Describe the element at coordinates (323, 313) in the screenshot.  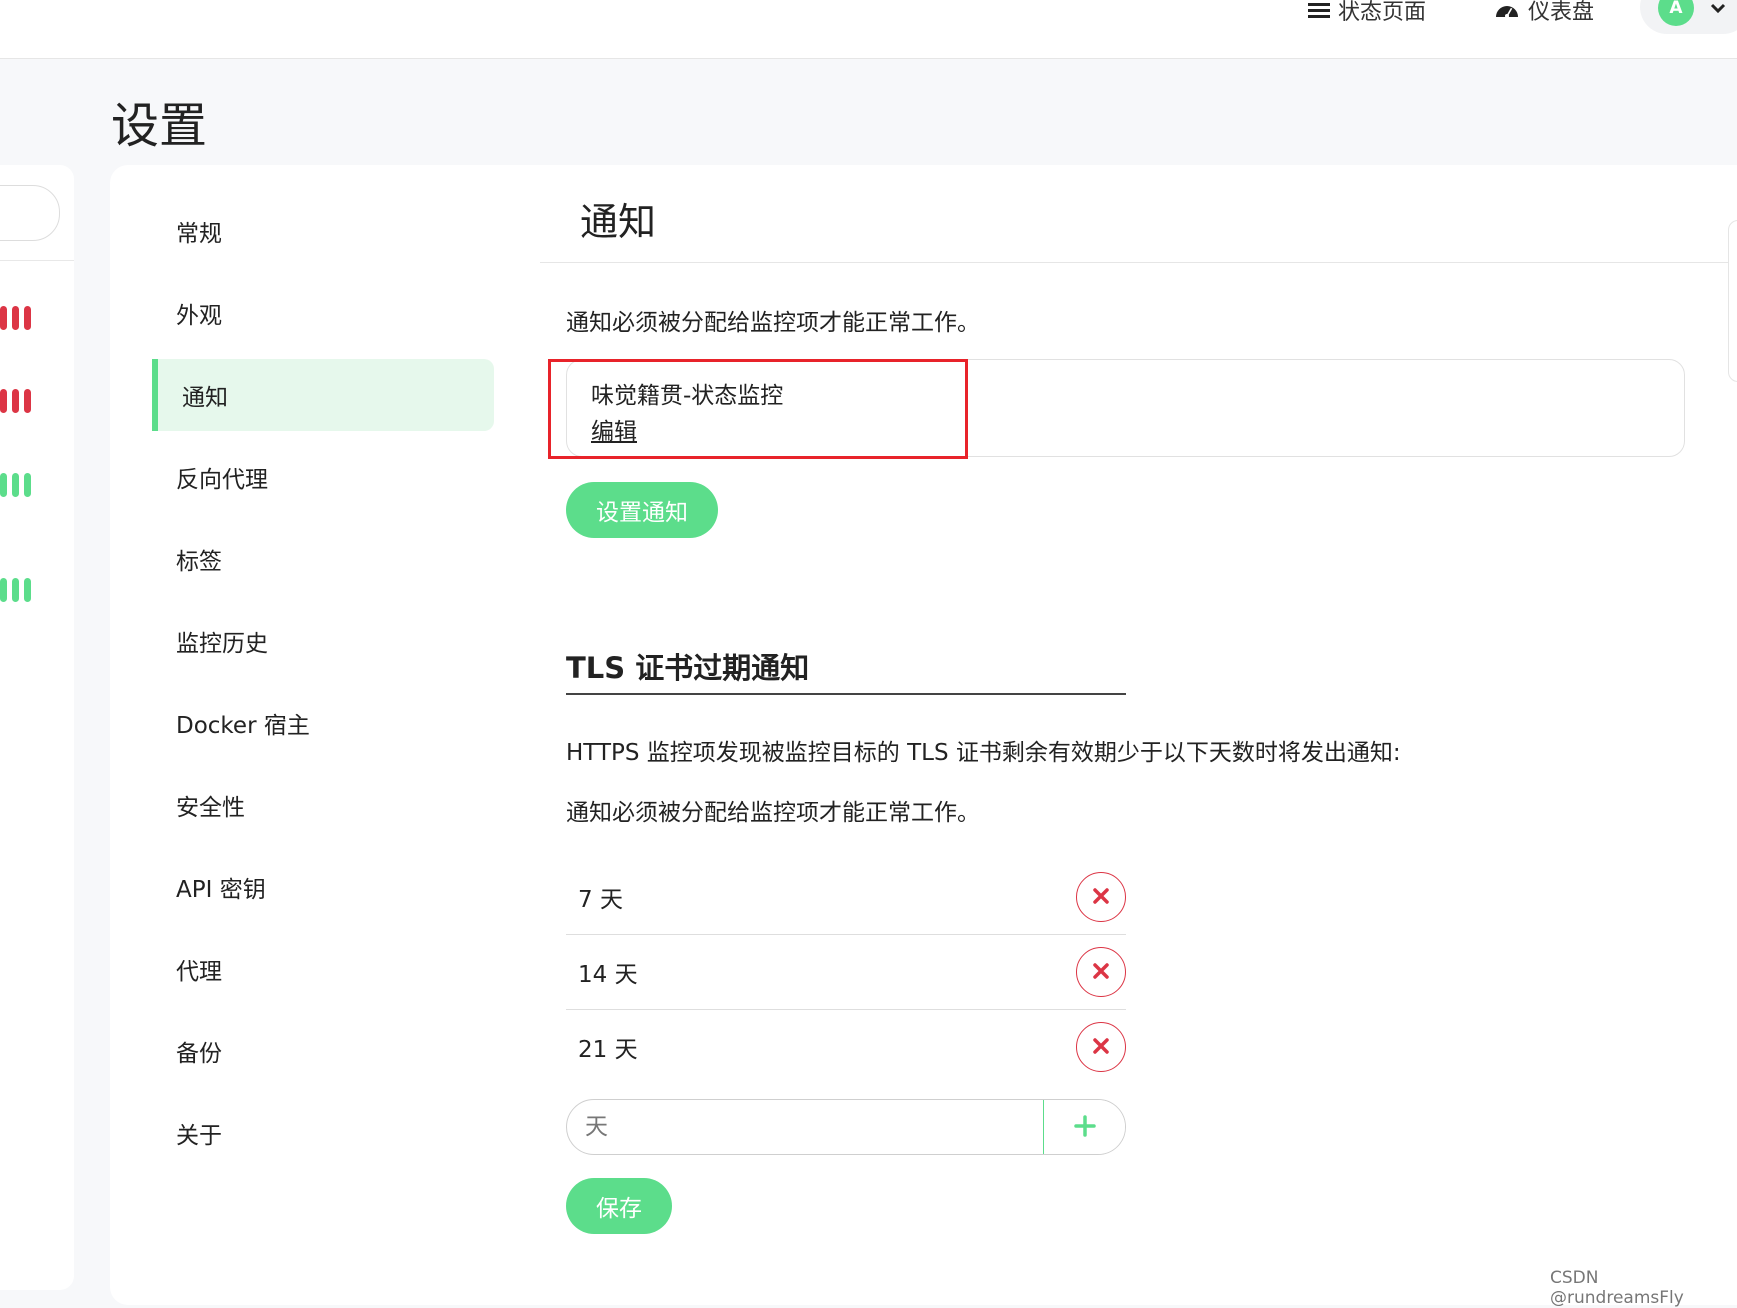
I see `settings-menu-item-appearance: 外观` at that location.